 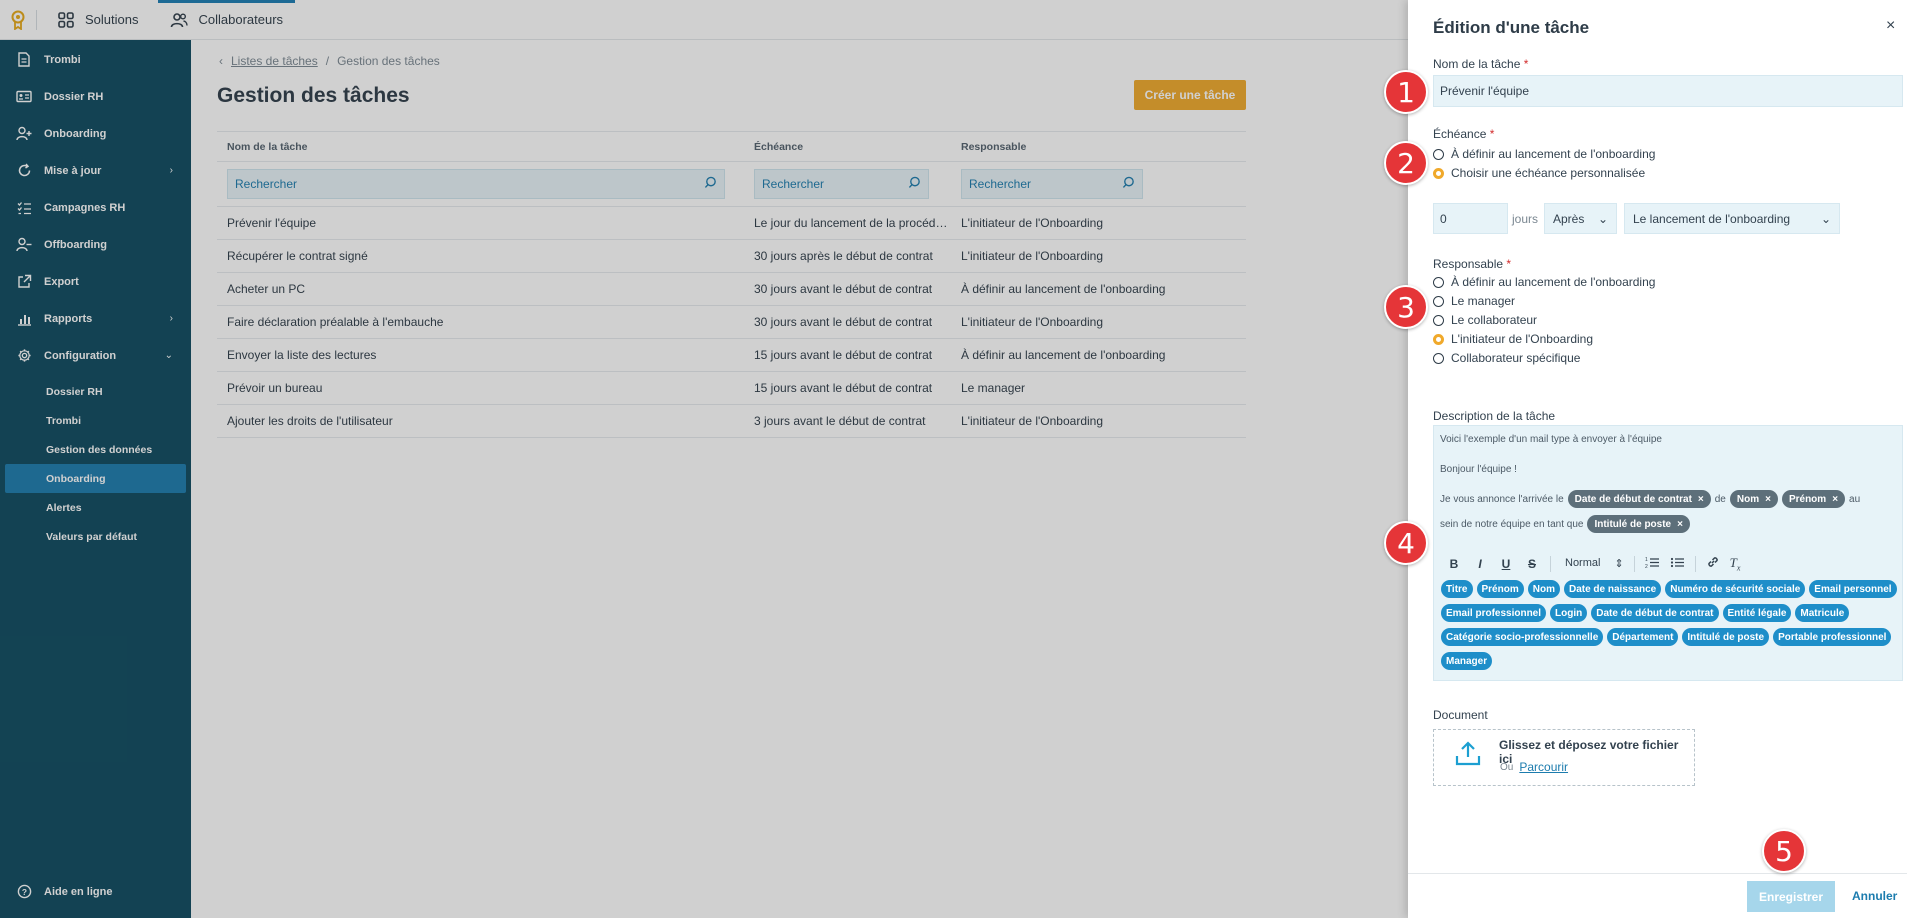 I want to click on svg-text: 2, so click(x=1646, y=566).